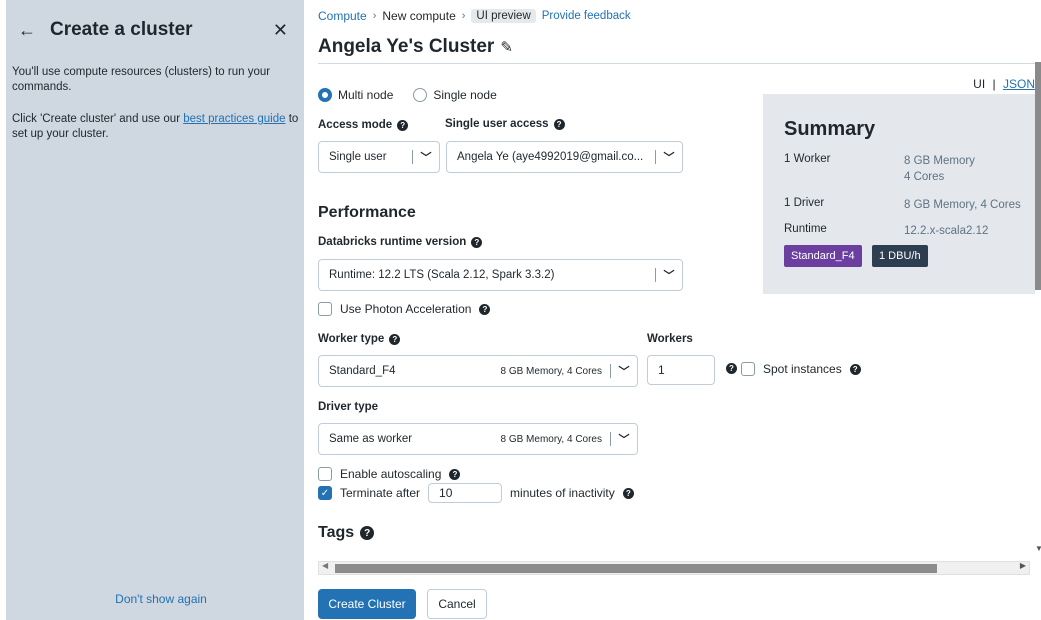  I want to click on page-title: Angela Ye's Cluster ✎, so click(415, 47).